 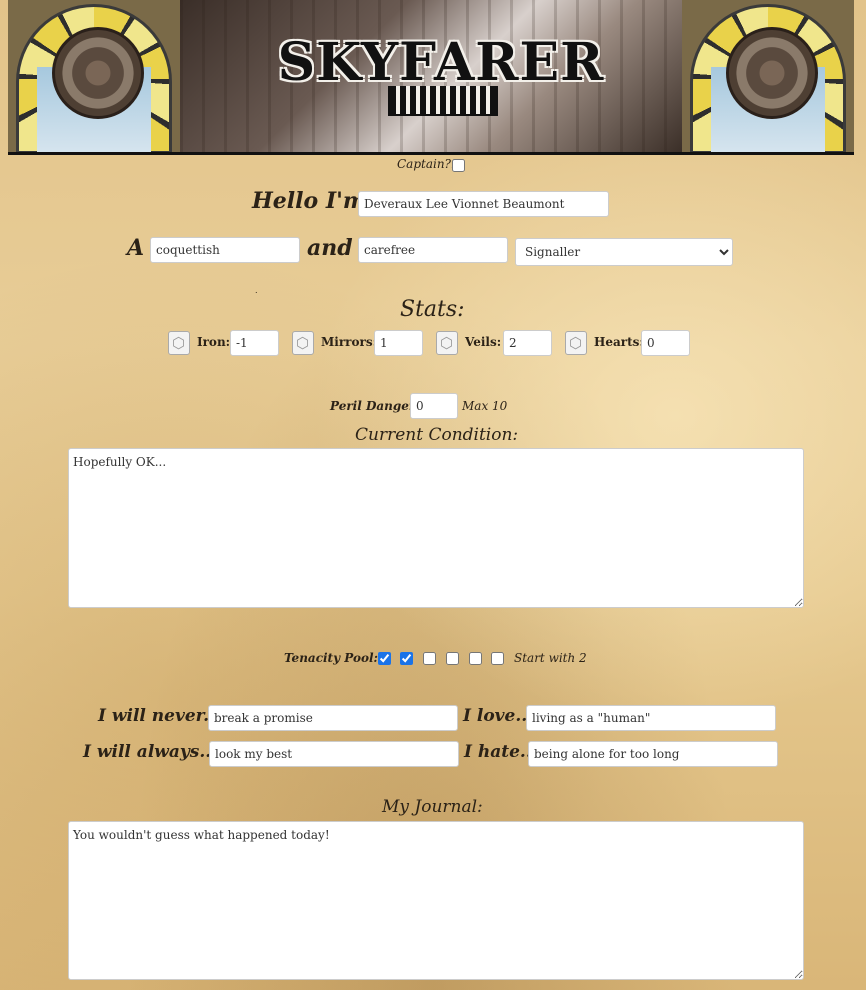 What do you see at coordinates (483, 204) in the screenshot?
I see `name-input` at bounding box center [483, 204].